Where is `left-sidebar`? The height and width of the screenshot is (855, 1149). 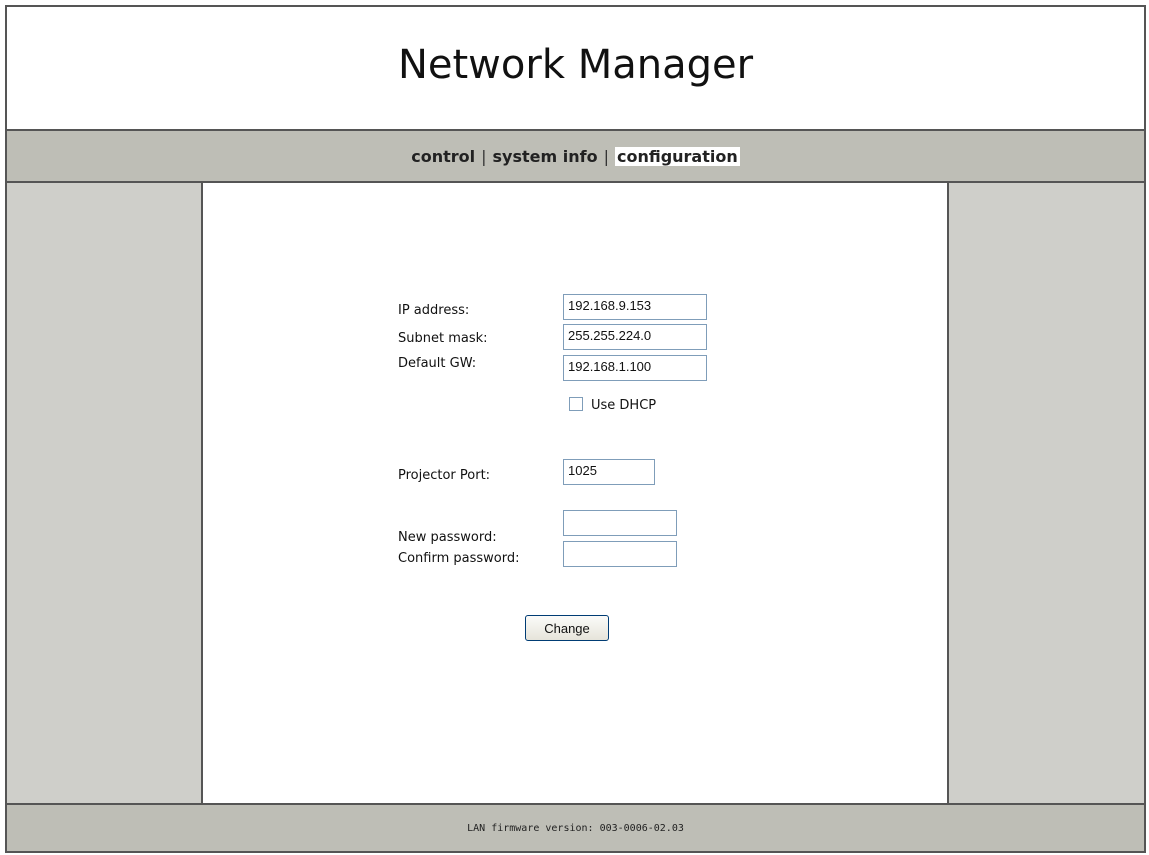
left-sidebar is located at coordinates (105, 493).